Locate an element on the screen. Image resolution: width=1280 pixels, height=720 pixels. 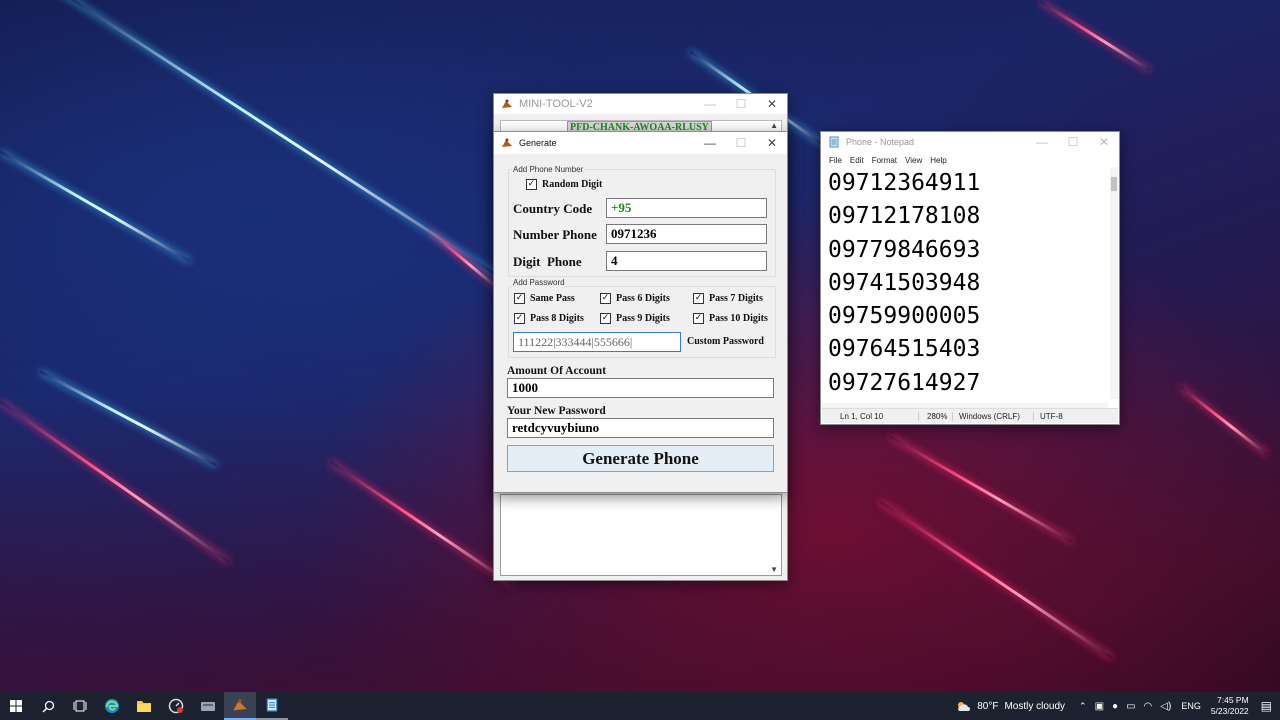
amount-input: 1000 is located at coordinates (640, 388).